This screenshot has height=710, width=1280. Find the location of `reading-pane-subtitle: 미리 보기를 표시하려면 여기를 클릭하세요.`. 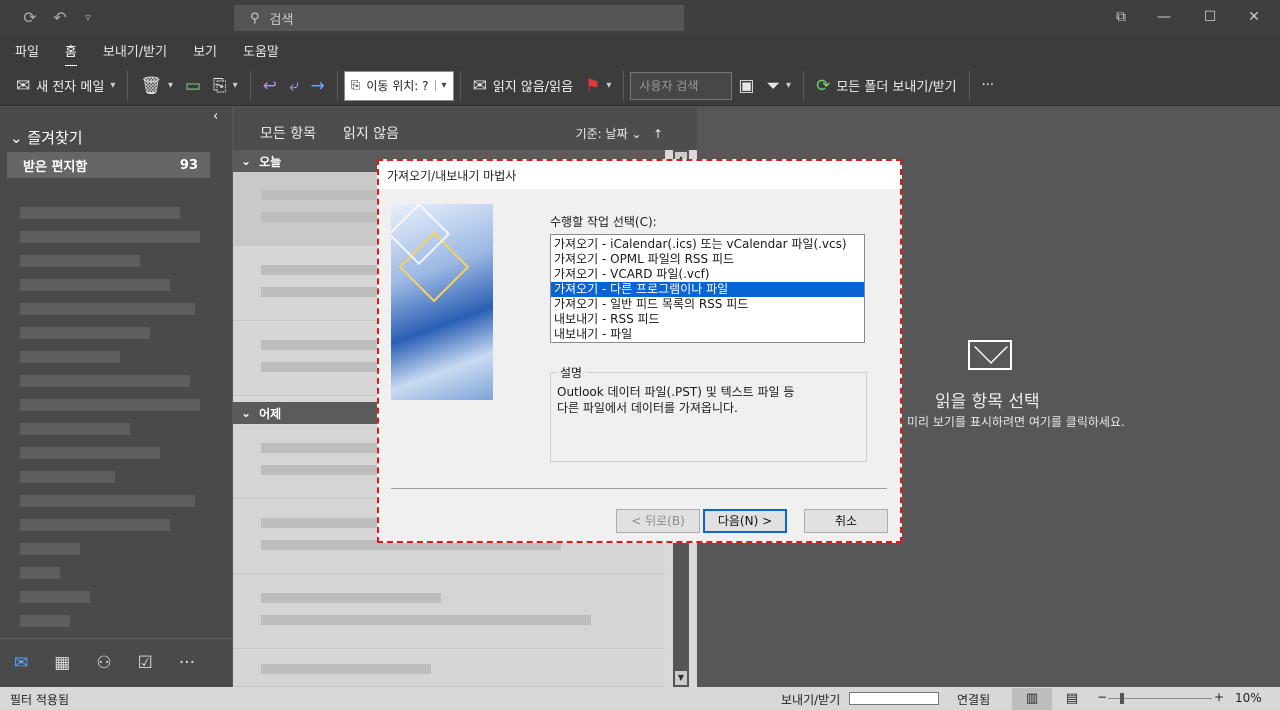

reading-pane-subtitle: 미리 보기를 표시하려면 여기를 클릭하세요. is located at coordinates (1016, 422).